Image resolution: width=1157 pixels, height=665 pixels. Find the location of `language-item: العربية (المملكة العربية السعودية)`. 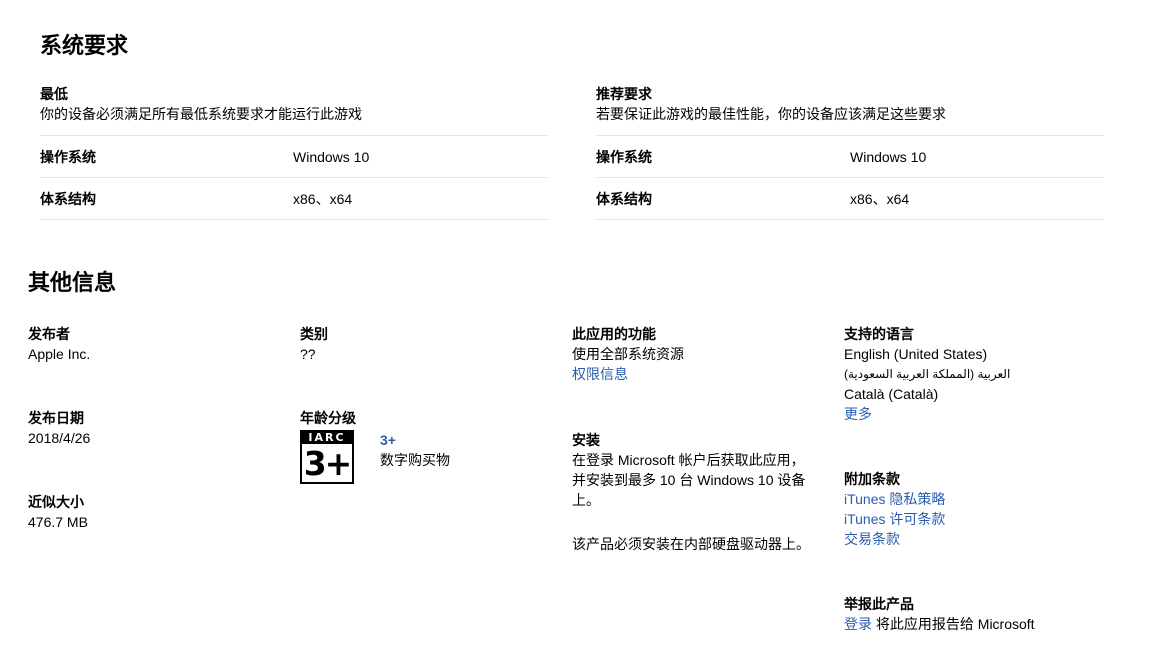

language-item: العربية (المملكة العربية السعودية) is located at coordinates (927, 374).